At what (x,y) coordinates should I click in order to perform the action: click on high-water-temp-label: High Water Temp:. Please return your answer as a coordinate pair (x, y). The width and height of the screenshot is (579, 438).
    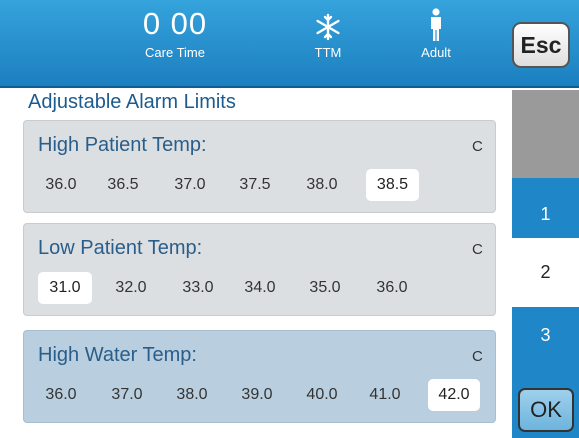
    Looking at the image, I should click on (117, 355).